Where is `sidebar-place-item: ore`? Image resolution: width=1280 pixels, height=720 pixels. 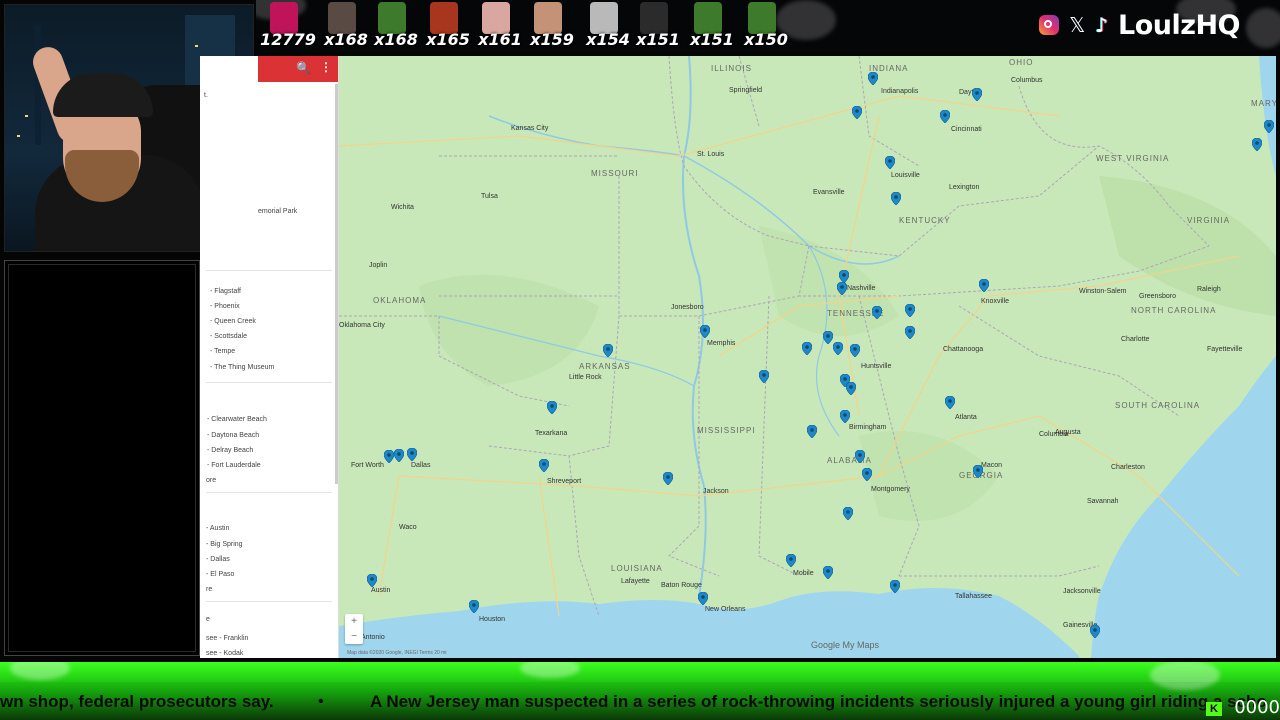 sidebar-place-item: ore is located at coordinates (211, 480).